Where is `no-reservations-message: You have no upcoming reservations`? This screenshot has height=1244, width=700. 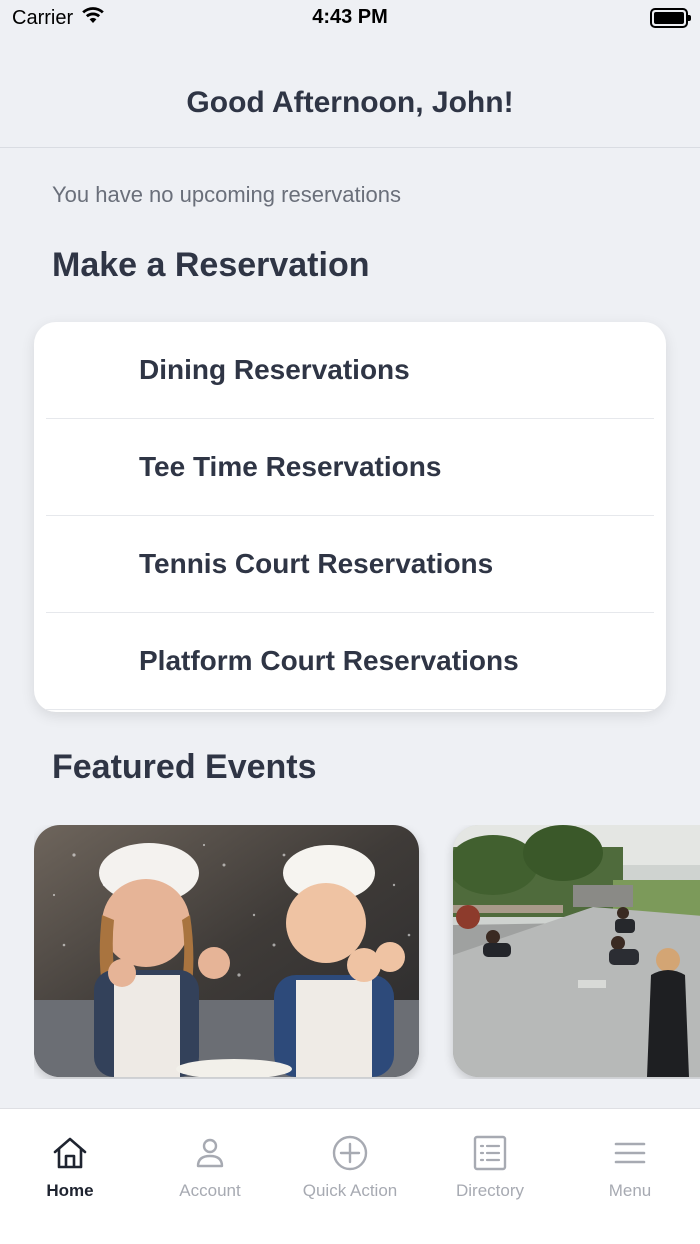
no-reservations-message: You have no upcoming reservations is located at coordinates (226, 194).